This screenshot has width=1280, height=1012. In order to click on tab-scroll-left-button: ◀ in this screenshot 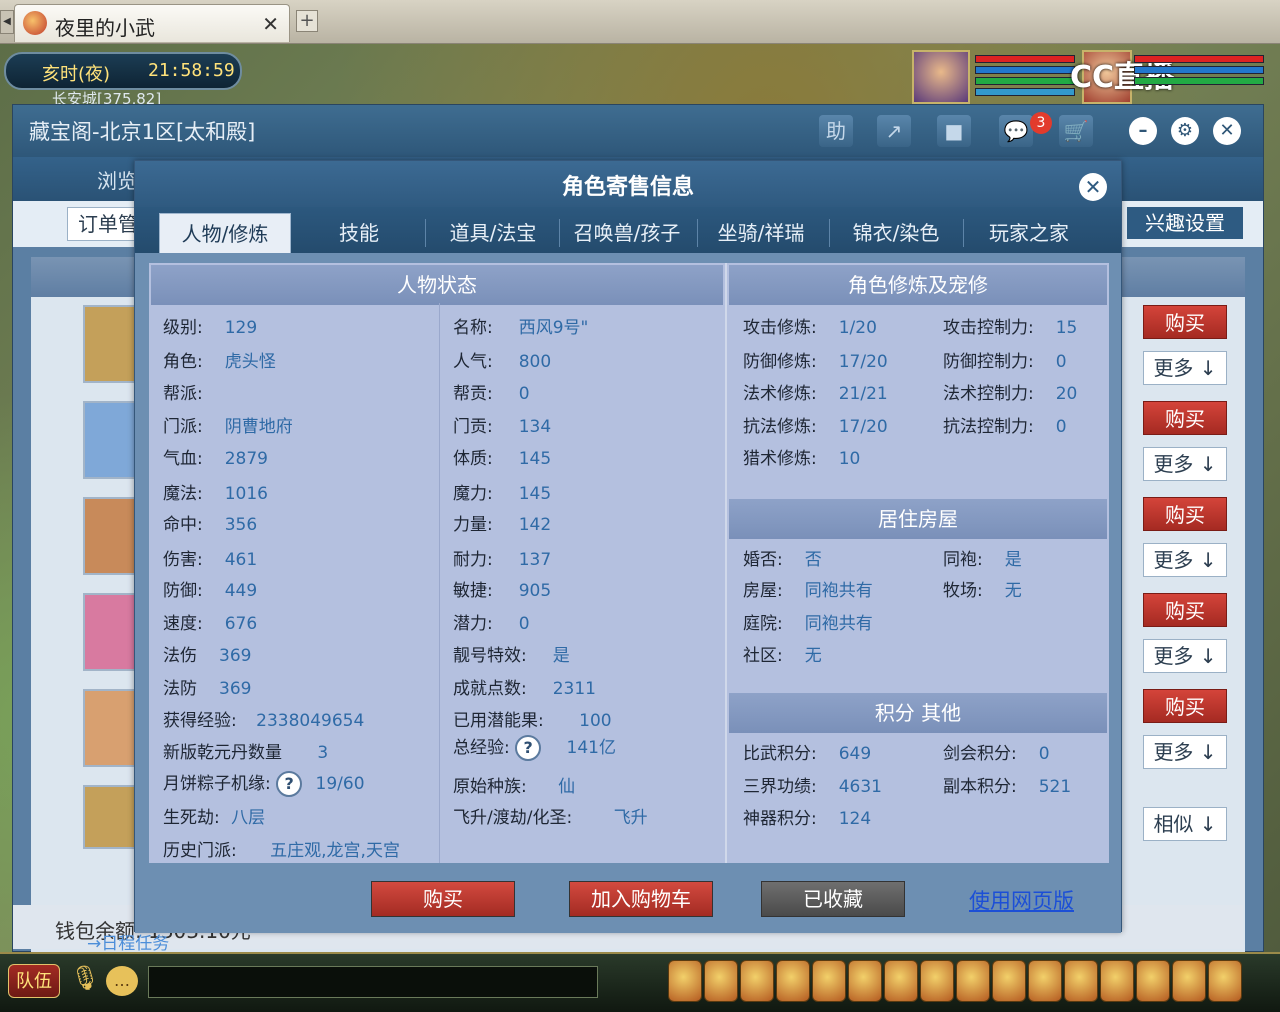, I will do `click(7, 22)`.